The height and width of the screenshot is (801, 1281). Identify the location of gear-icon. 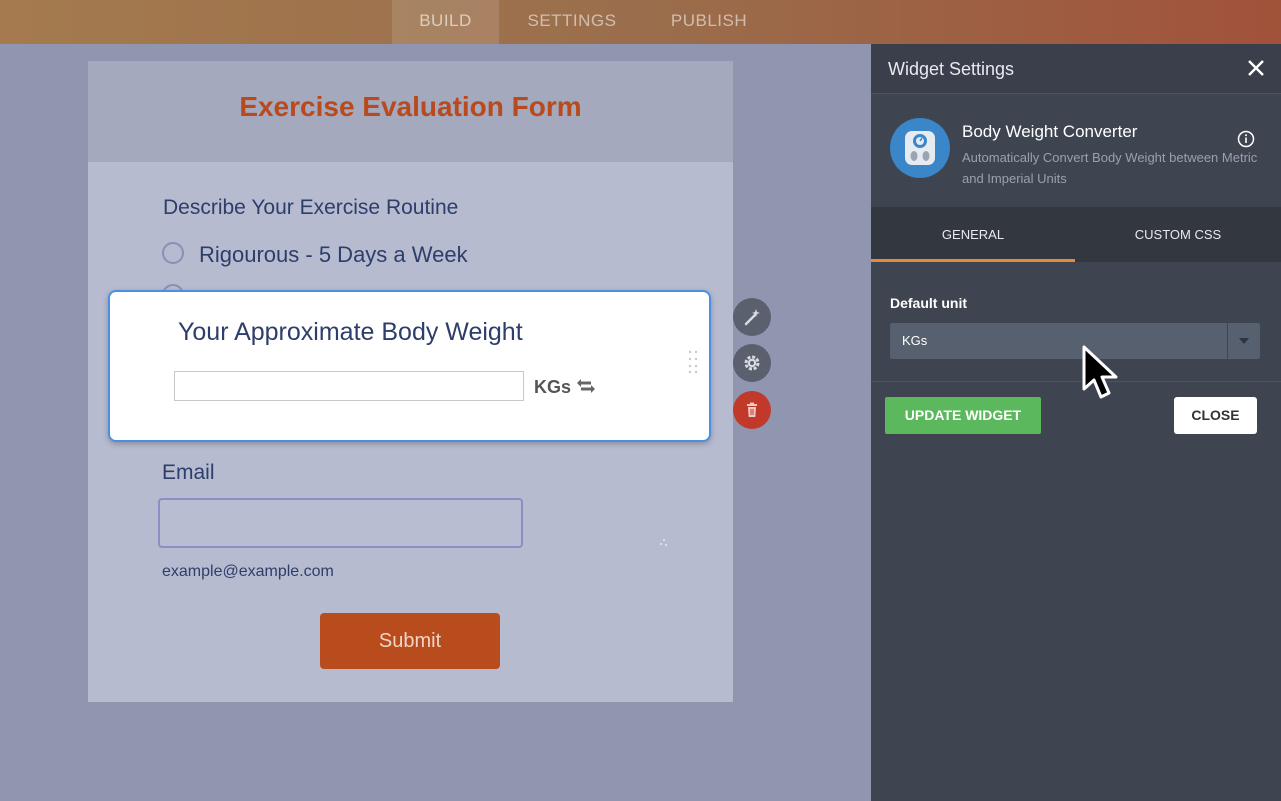
(752, 363).